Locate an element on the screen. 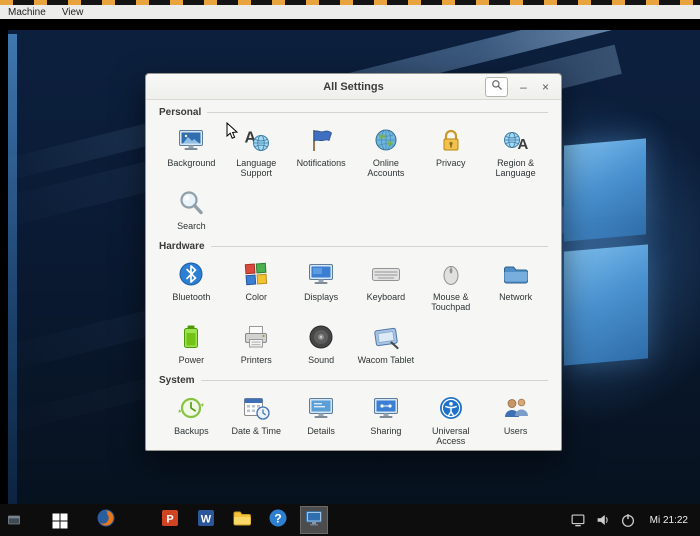 The width and height of the screenshot is (700, 536). settings-item-label: Color is located at coordinates (256, 297).